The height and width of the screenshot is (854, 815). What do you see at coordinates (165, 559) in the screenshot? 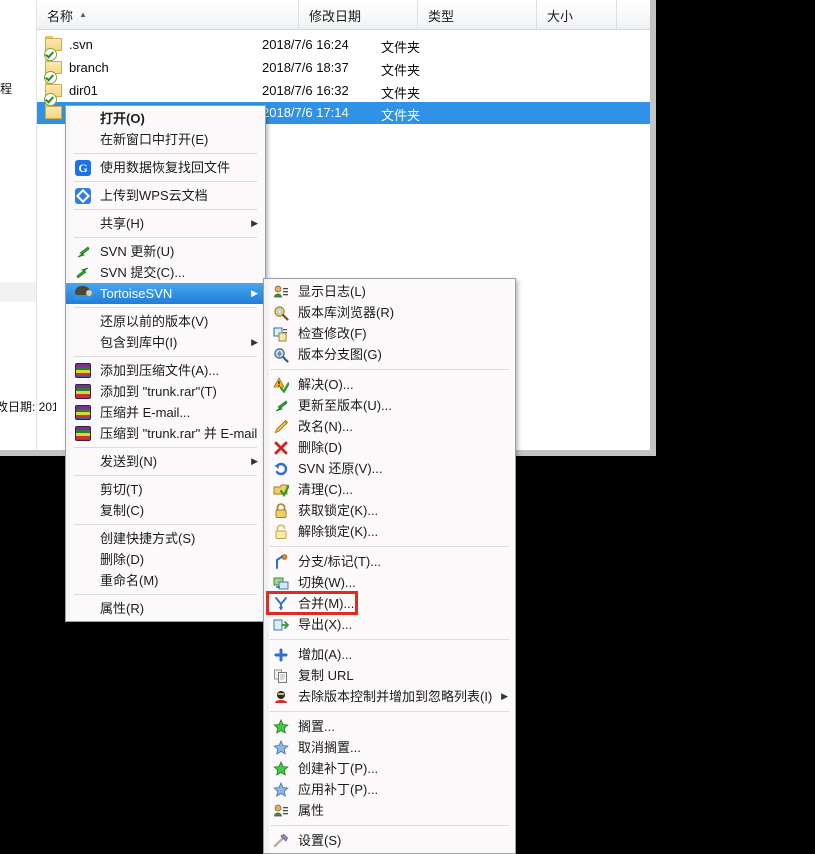
I see `menu-item-delete: 删除(D)` at bounding box center [165, 559].